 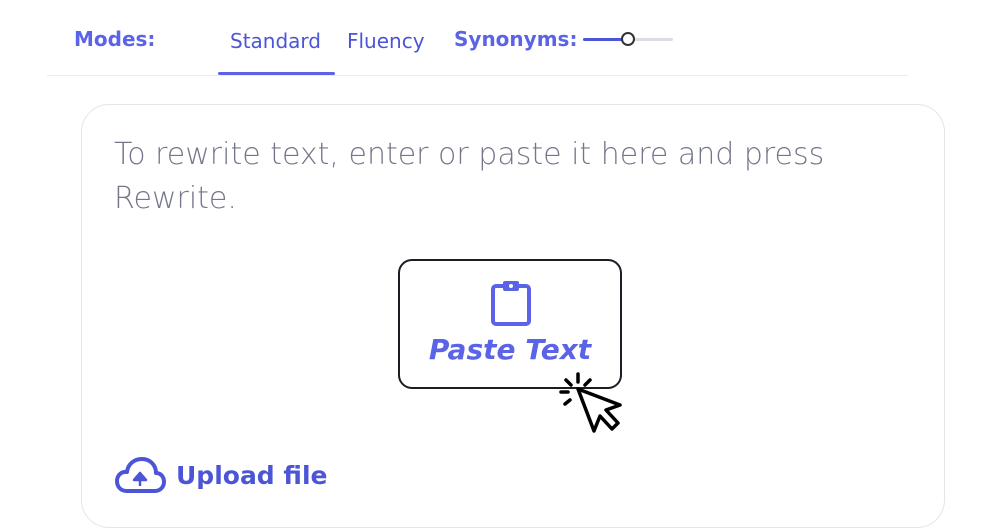 I want to click on slider-thumb, so click(x=628, y=39).